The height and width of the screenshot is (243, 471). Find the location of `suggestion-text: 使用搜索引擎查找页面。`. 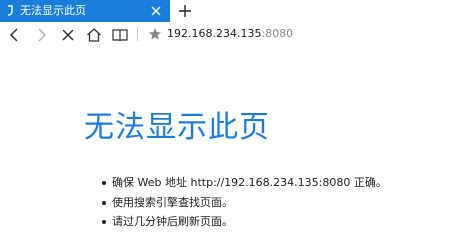

suggestion-text: 使用搜索引擎查找页面。 is located at coordinates (172, 202).